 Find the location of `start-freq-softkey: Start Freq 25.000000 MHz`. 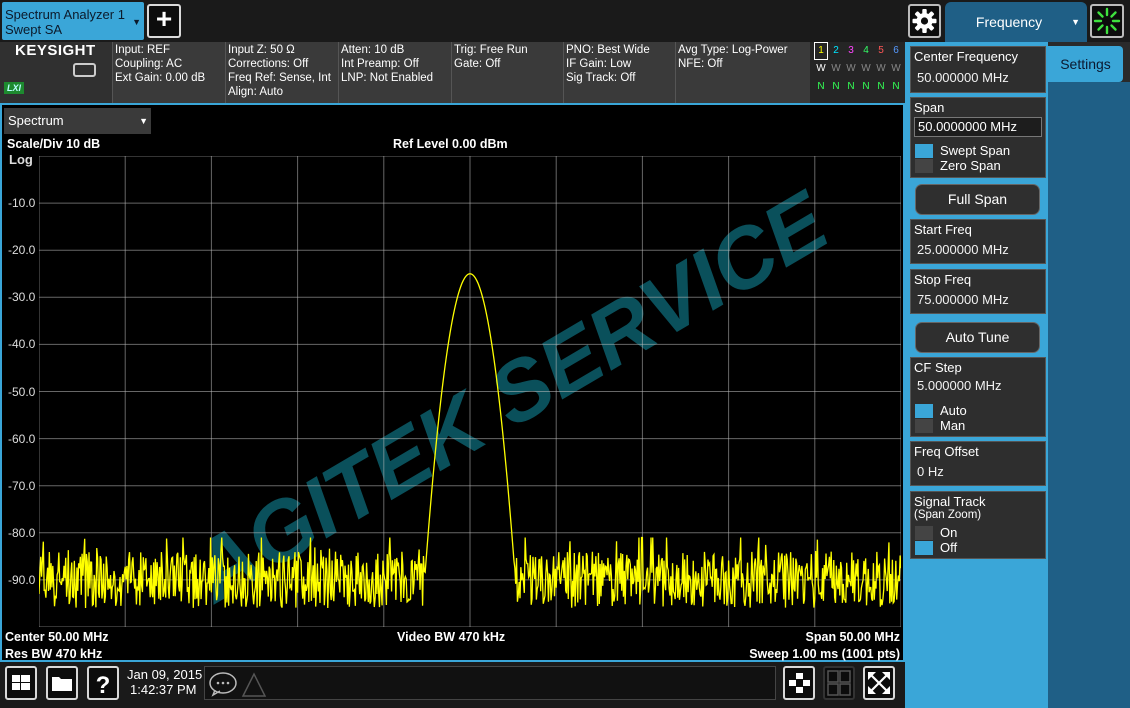

start-freq-softkey: Start Freq 25.000000 MHz is located at coordinates (978, 241).